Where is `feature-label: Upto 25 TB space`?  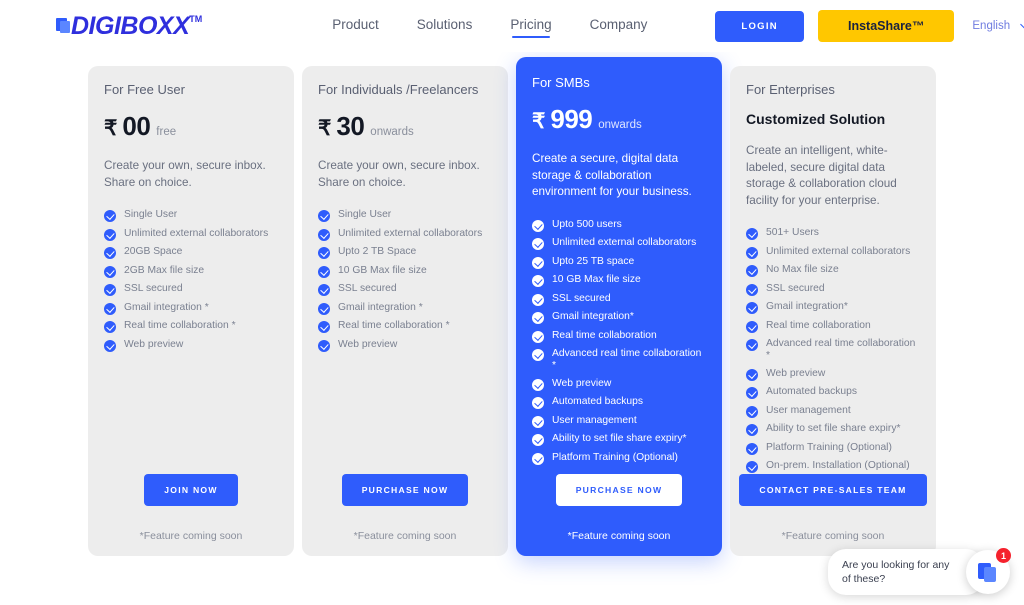
feature-label: Upto 25 TB space is located at coordinates (593, 261).